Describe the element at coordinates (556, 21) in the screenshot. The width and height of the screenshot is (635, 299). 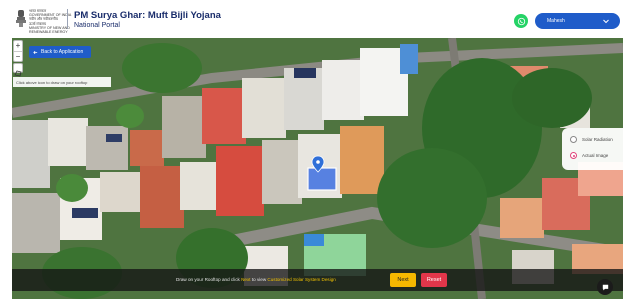
I see `user-name: Mahesh` at that location.